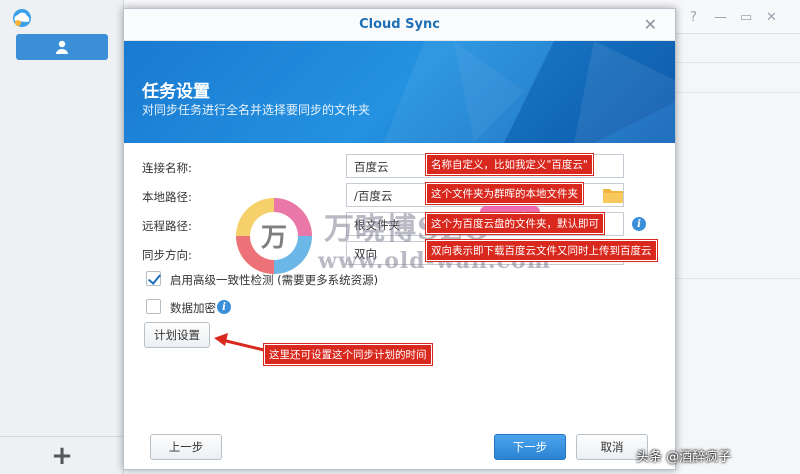  What do you see at coordinates (509, 164) in the screenshot?
I see `annotation-name: 名称自定义，比如我定义"百度云"` at bounding box center [509, 164].